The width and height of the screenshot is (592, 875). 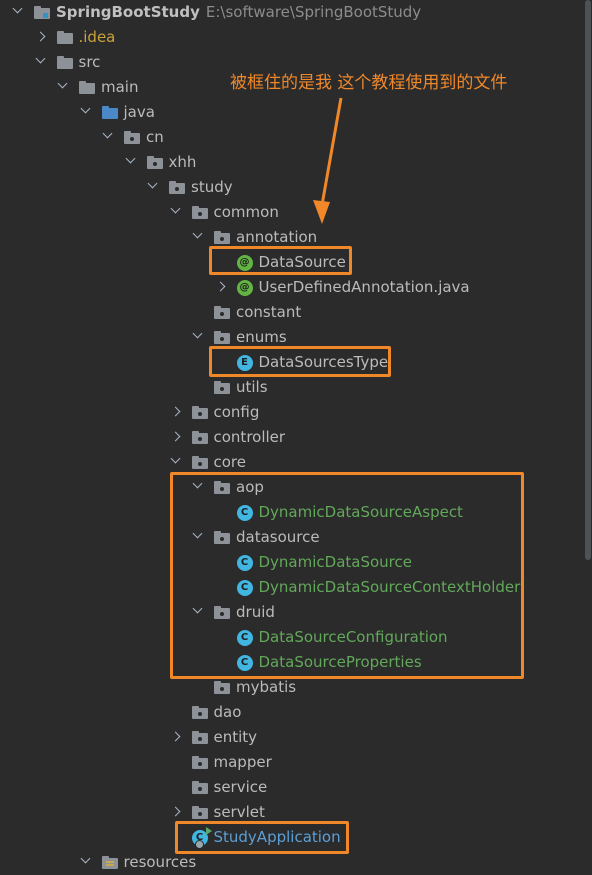 I want to click on tree-label-text: config, so click(x=236, y=412).